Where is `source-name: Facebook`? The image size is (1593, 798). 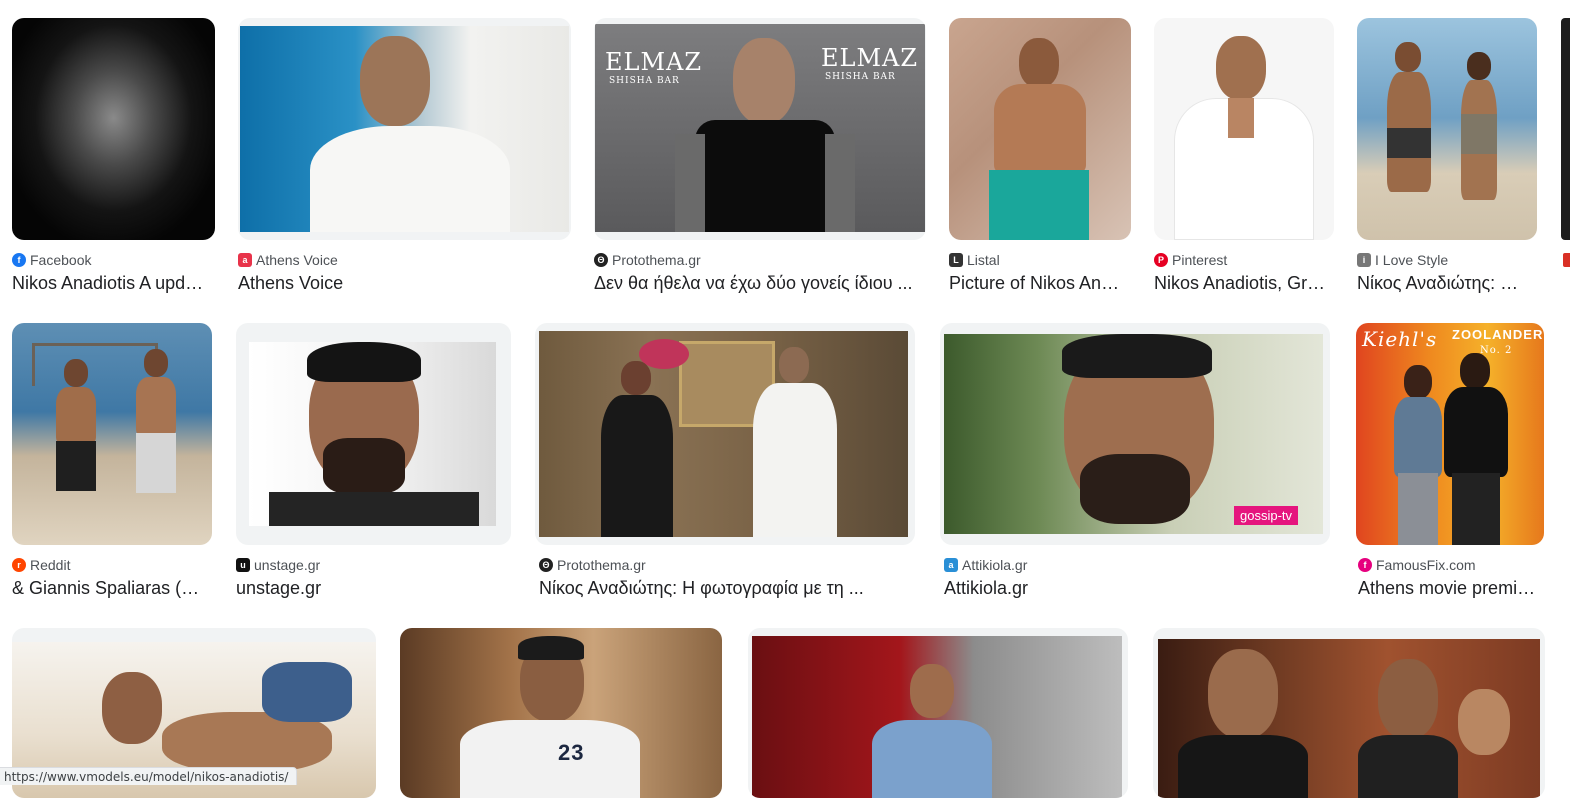
source-name: Facebook is located at coordinates (61, 260).